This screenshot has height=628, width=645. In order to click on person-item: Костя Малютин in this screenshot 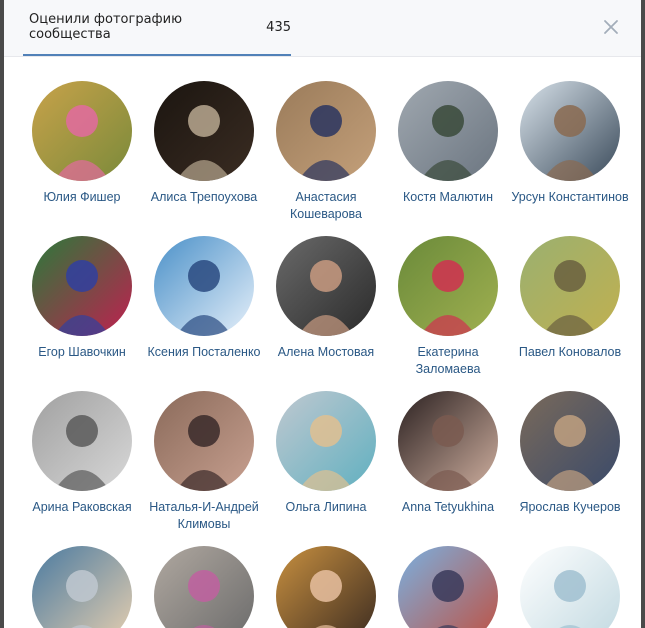, I will do `click(448, 143)`.